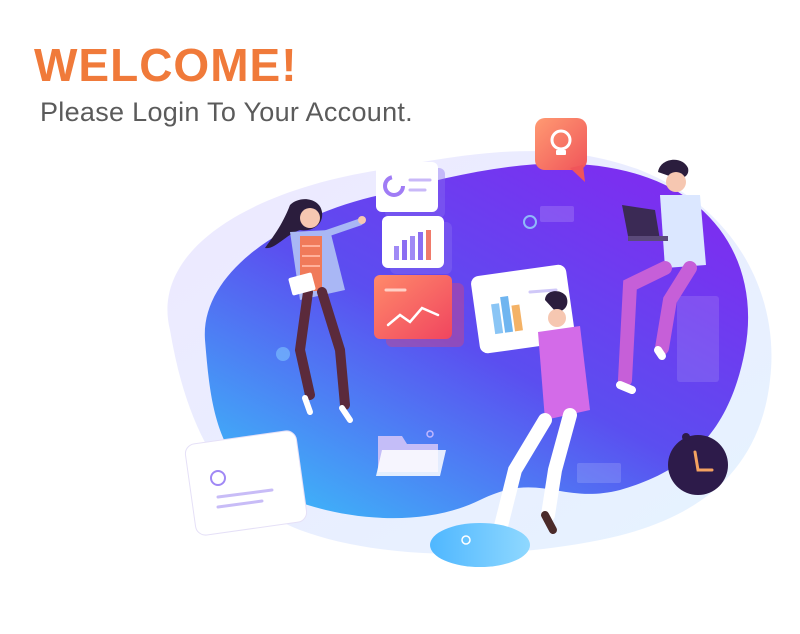 The height and width of the screenshot is (634, 800). Describe the element at coordinates (698, 339) in the screenshot. I see `decor-pillar` at that location.